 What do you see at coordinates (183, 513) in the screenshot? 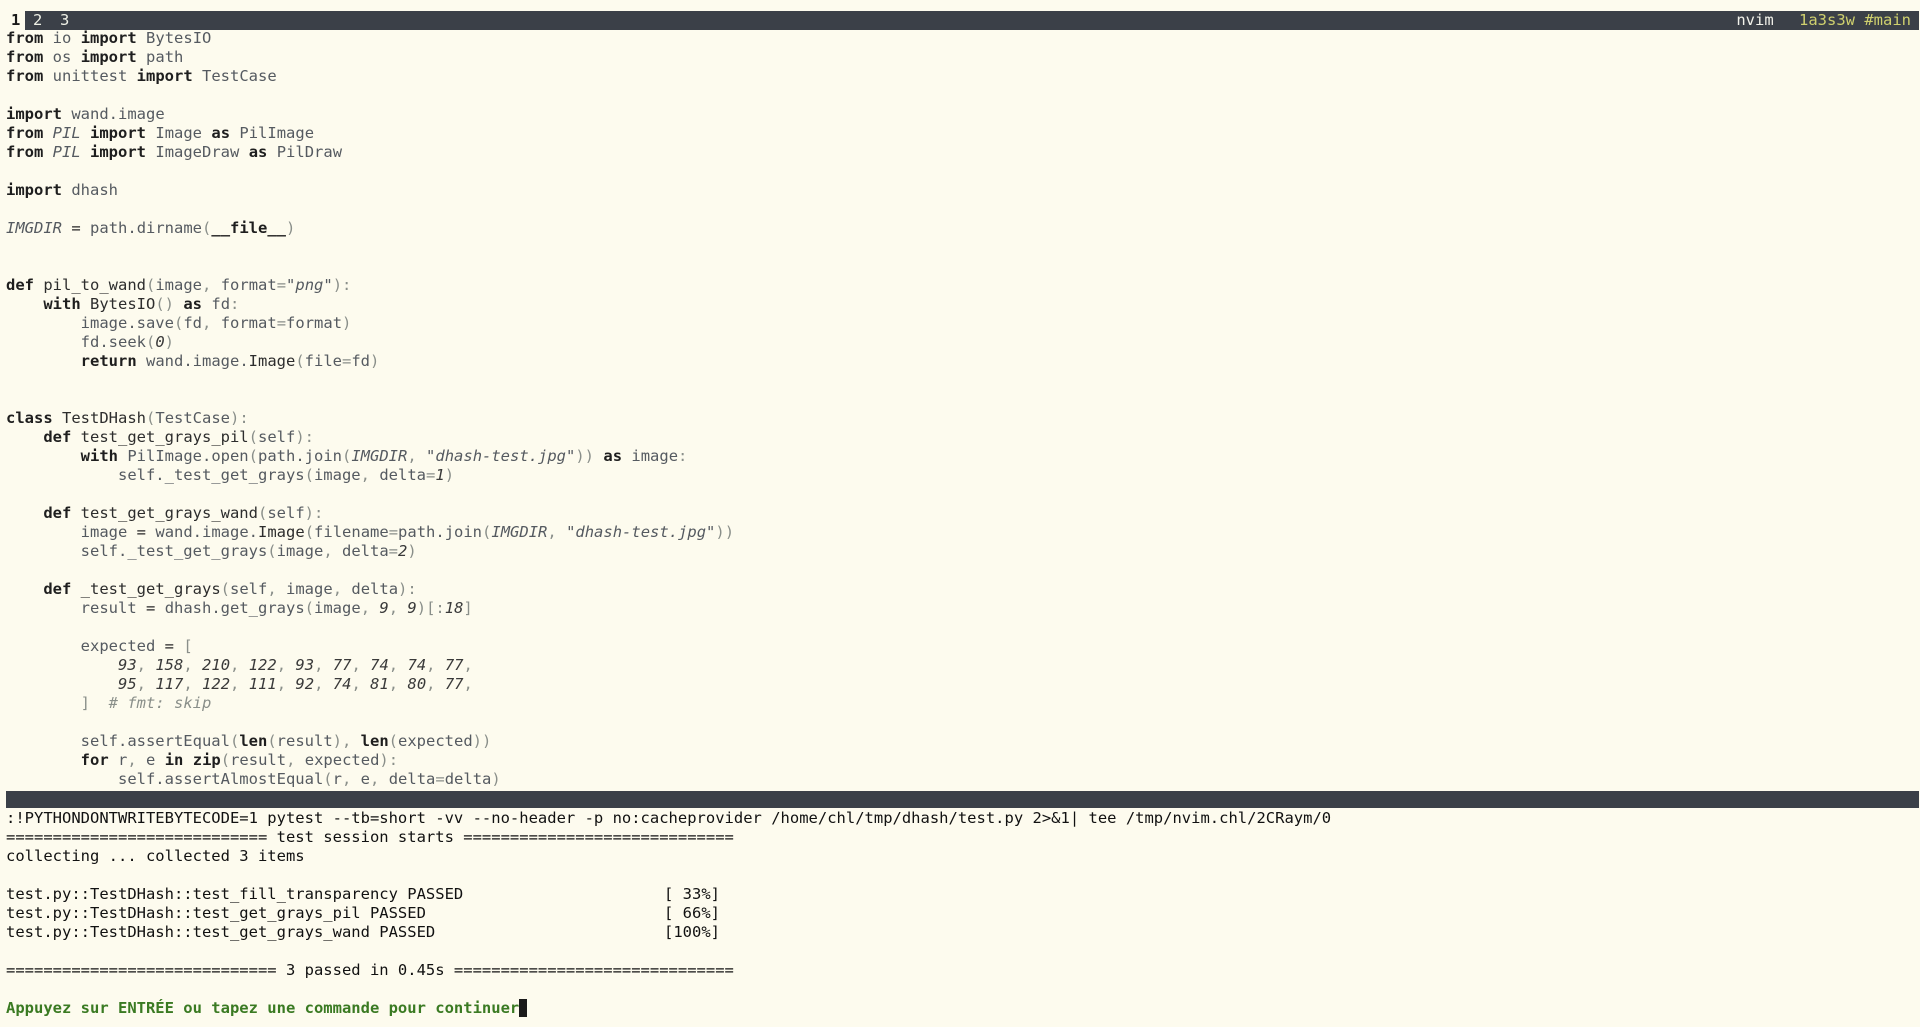
I see `code-line: def test_get_grays_wand(self):` at bounding box center [183, 513].